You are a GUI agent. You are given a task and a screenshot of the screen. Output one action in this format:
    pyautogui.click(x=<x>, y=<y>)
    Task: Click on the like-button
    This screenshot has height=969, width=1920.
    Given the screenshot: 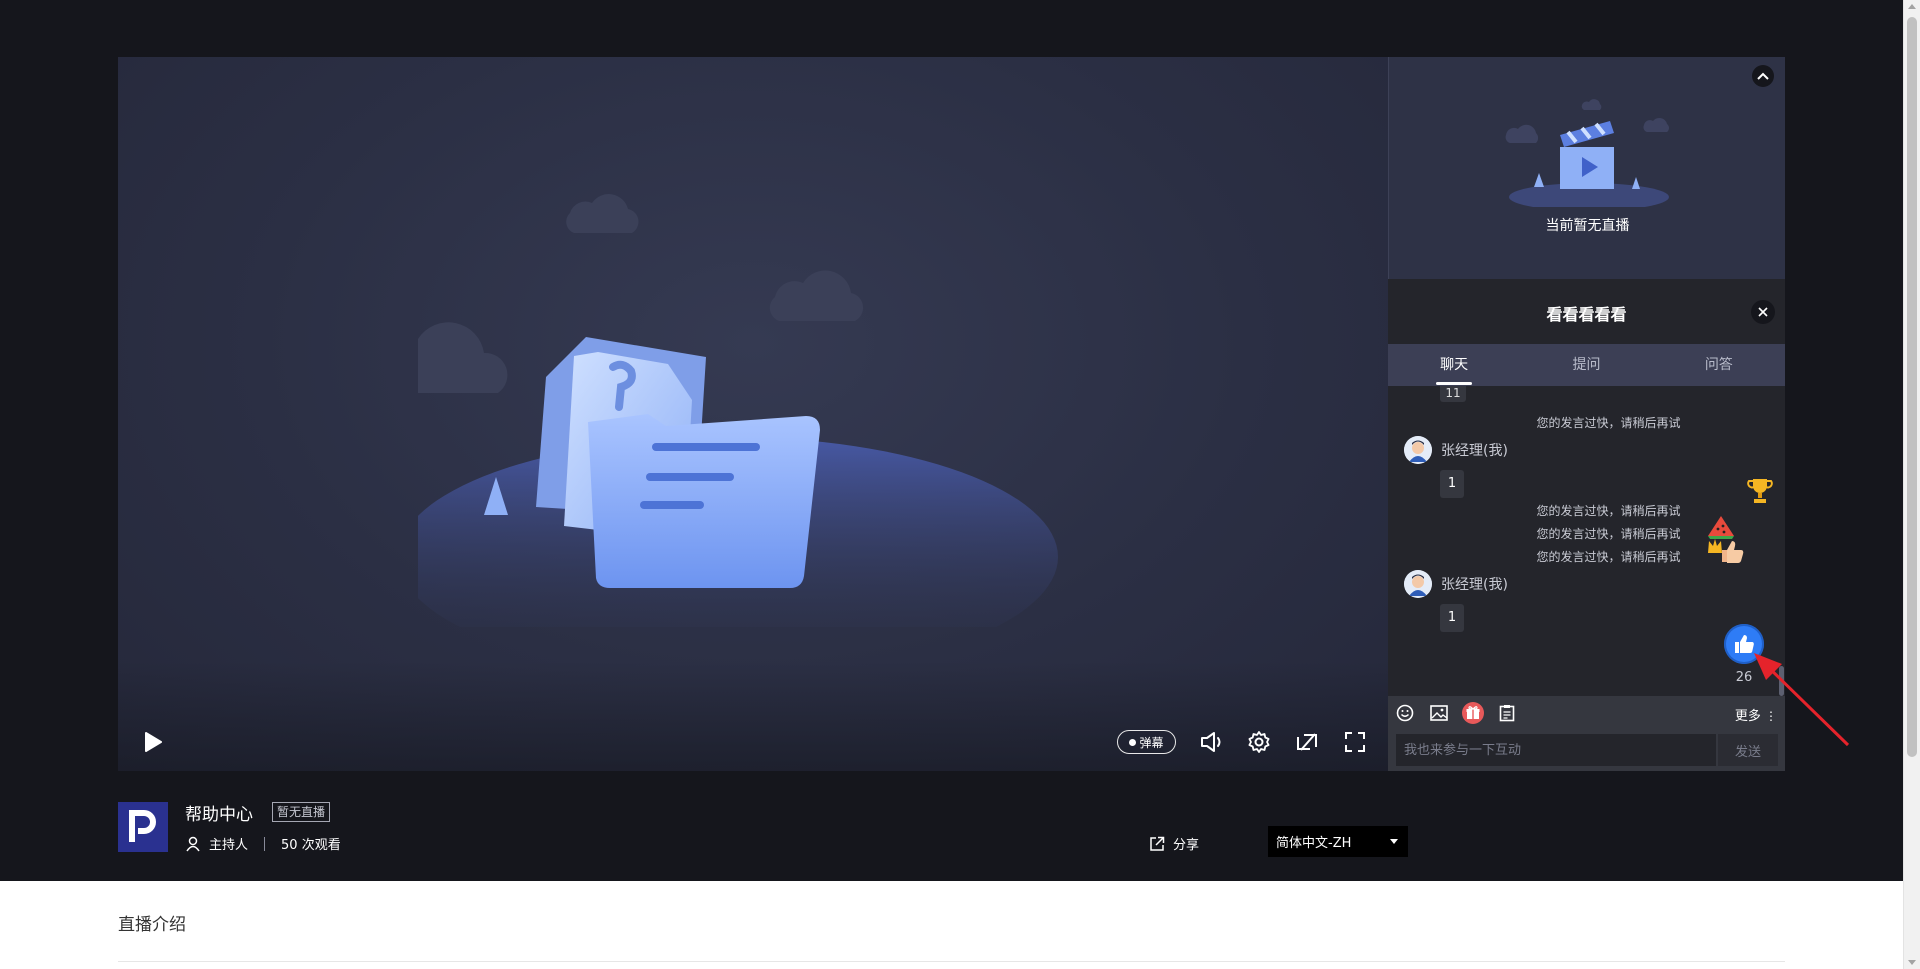 What is the action you would take?
    pyautogui.click(x=1744, y=644)
    